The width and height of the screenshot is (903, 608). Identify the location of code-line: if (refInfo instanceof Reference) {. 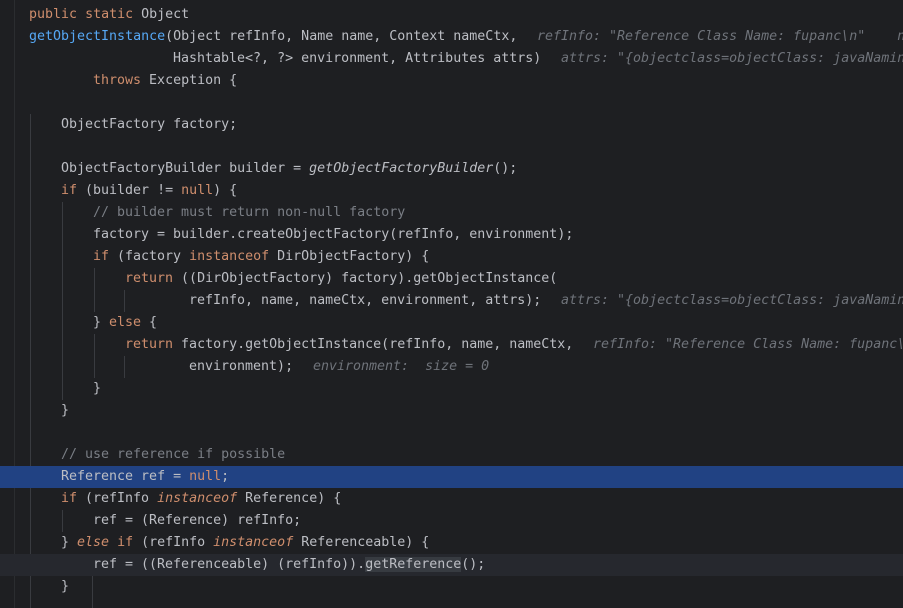
(451, 499).